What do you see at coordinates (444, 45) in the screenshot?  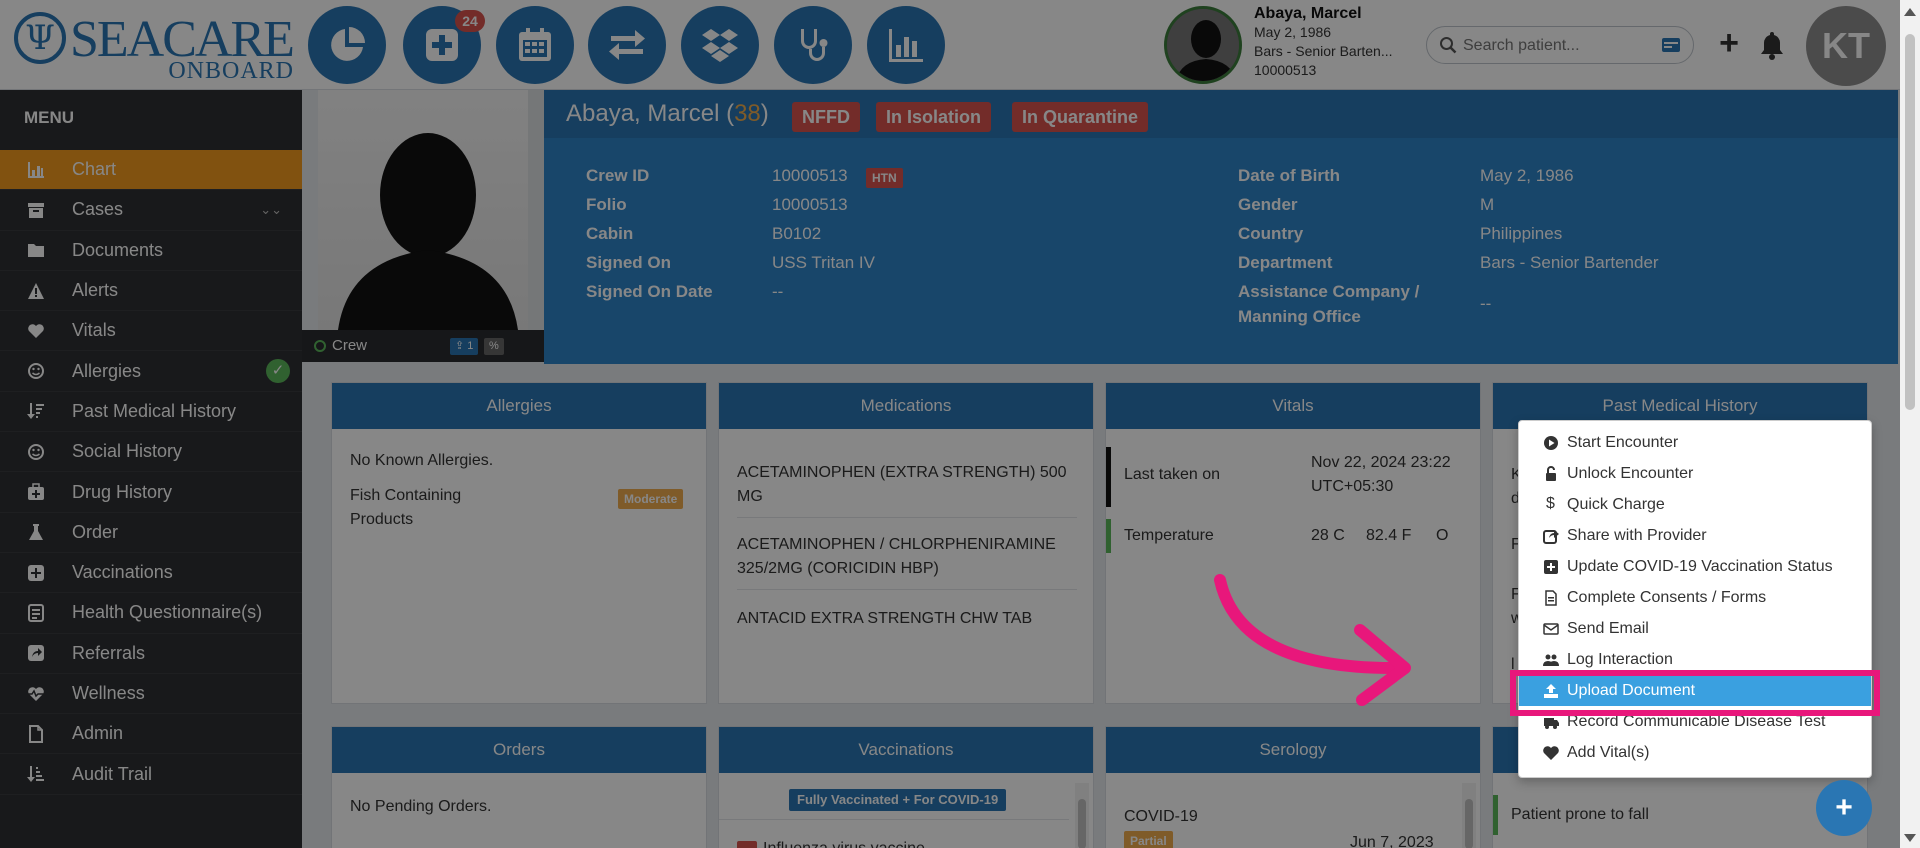 I see `new-case-button: 24` at bounding box center [444, 45].